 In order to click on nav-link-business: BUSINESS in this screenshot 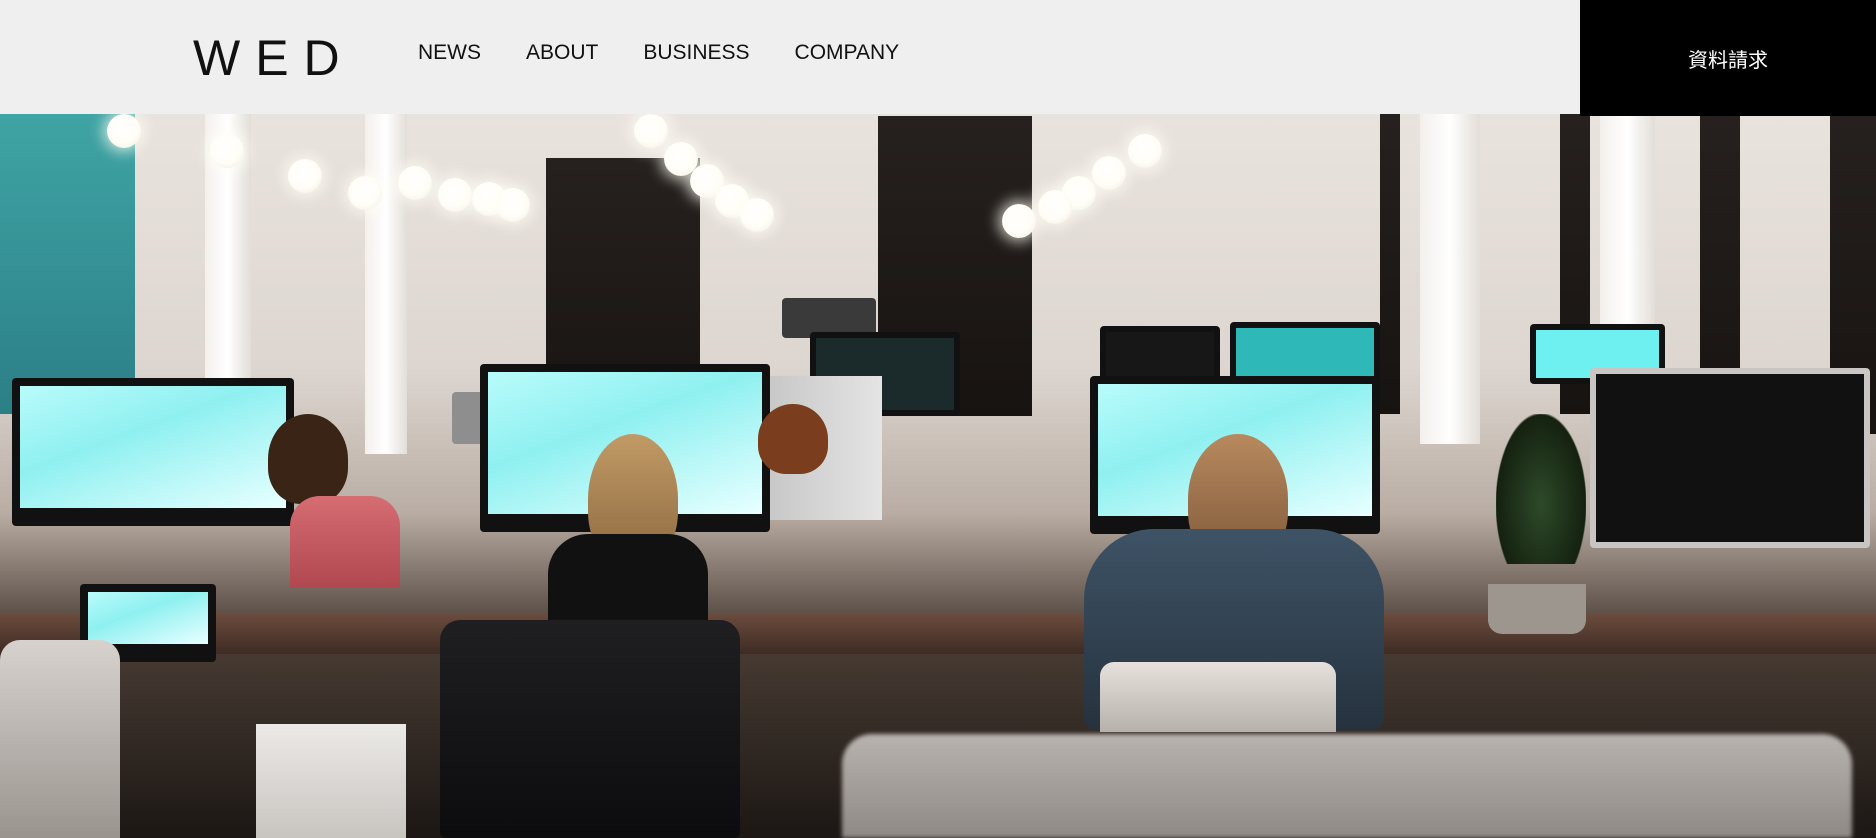, I will do `click(696, 53)`.